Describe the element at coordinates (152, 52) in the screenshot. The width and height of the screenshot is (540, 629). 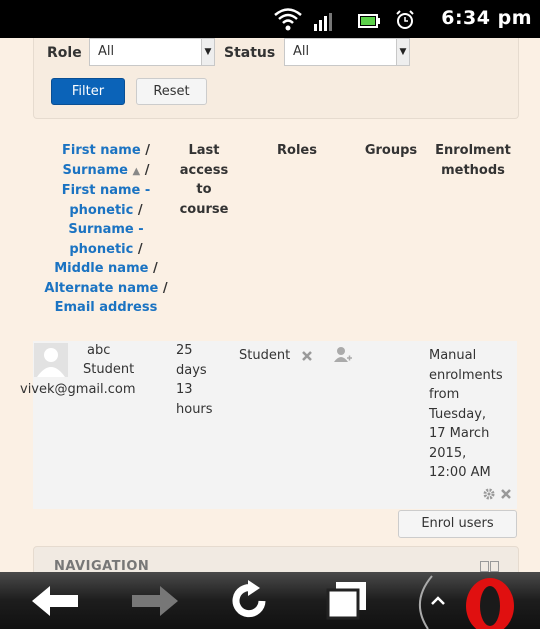
I see `role-select: All ▼` at that location.